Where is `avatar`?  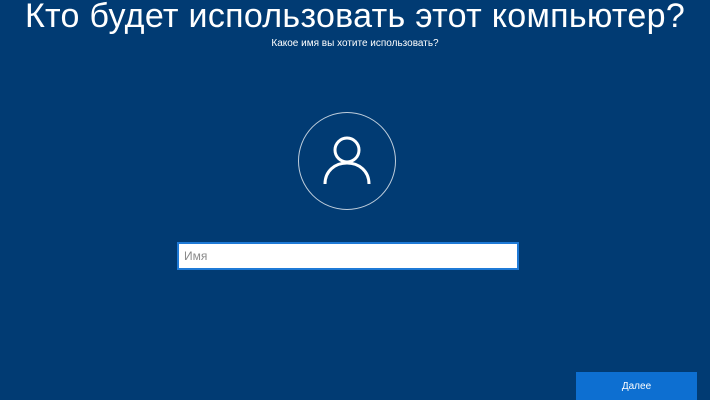
avatar is located at coordinates (347, 161).